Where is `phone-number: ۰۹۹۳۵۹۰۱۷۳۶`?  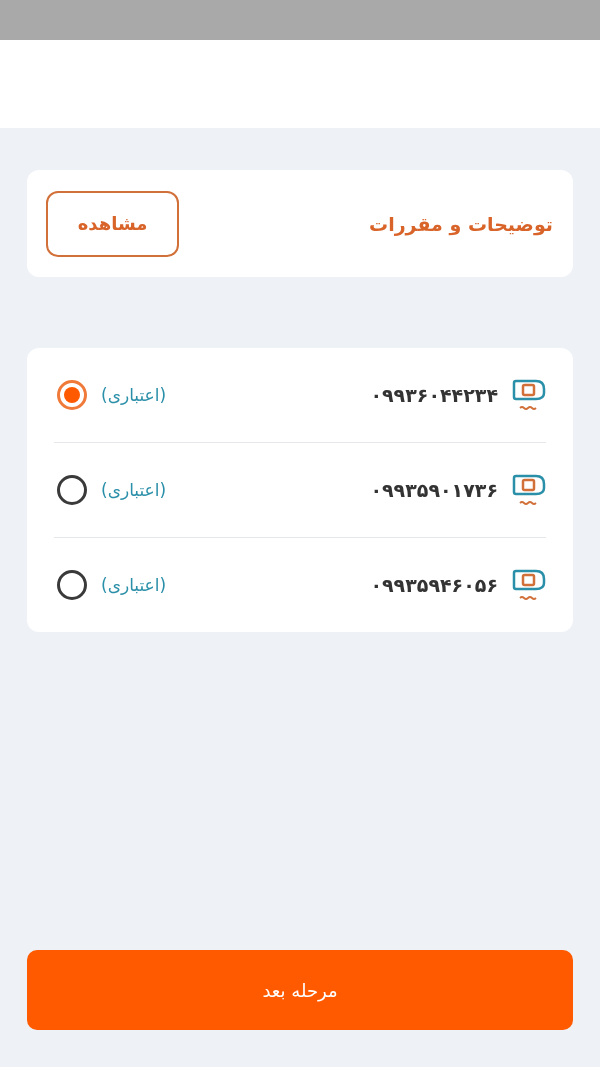 phone-number: ۰۹۹۳۵۹۰۱۷۳۶ is located at coordinates (434, 490).